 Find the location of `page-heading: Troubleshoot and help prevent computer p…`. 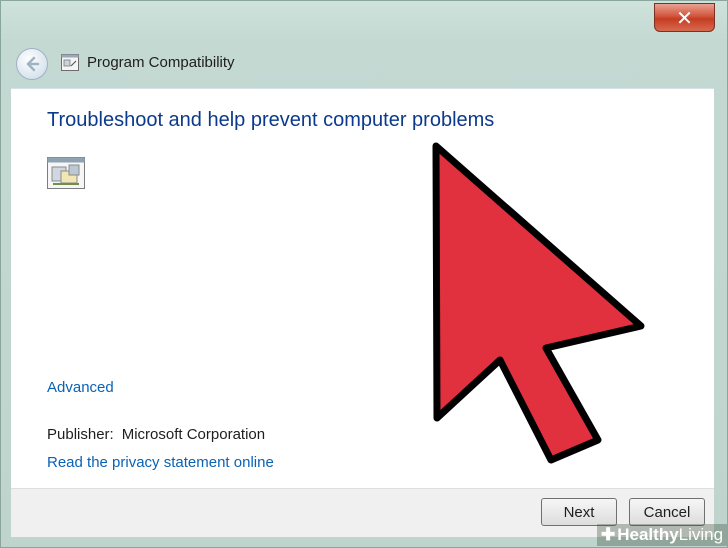

page-heading: Troubleshoot and help prevent computer p… is located at coordinates (271, 120).